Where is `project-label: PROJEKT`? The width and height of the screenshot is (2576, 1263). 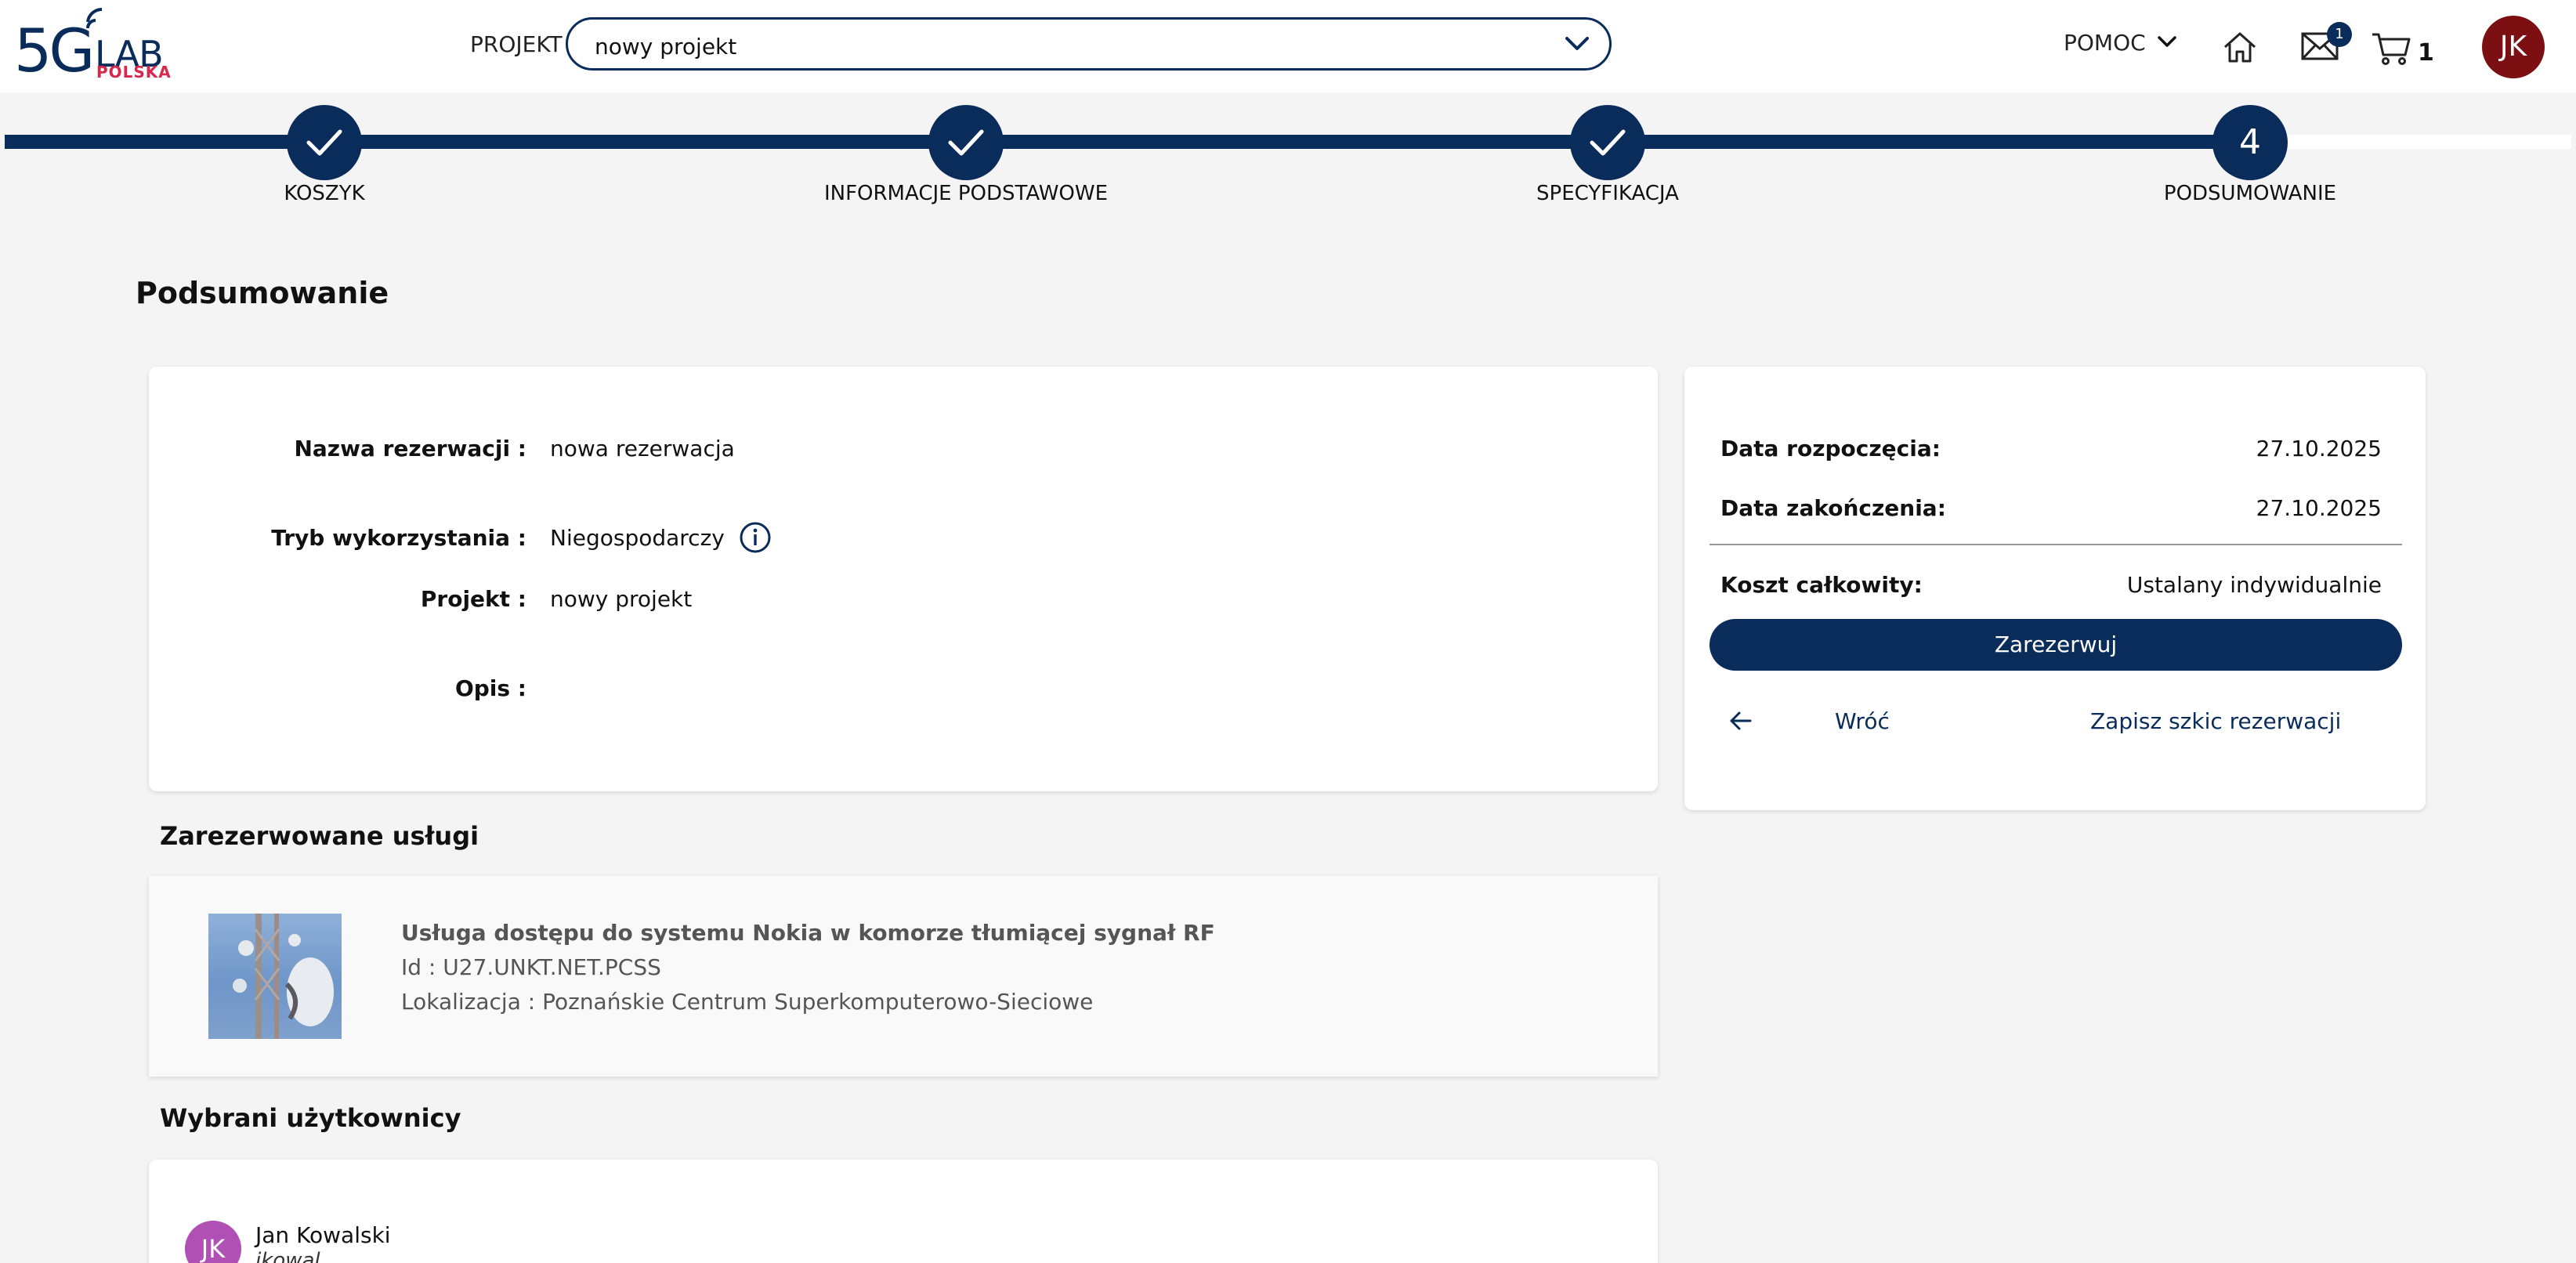
project-label: PROJEKT is located at coordinates (517, 44).